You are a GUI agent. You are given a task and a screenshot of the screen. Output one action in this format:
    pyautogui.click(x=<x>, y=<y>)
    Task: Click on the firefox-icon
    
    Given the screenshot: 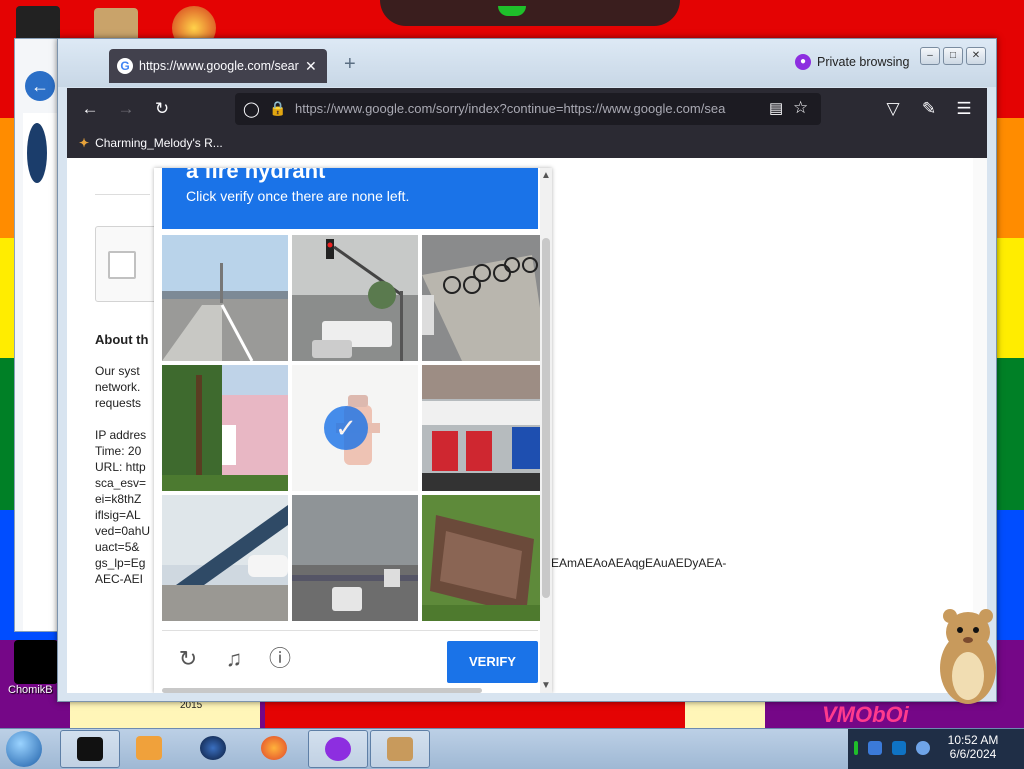 What is the action you would take?
    pyautogui.click(x=274, y=748)
    